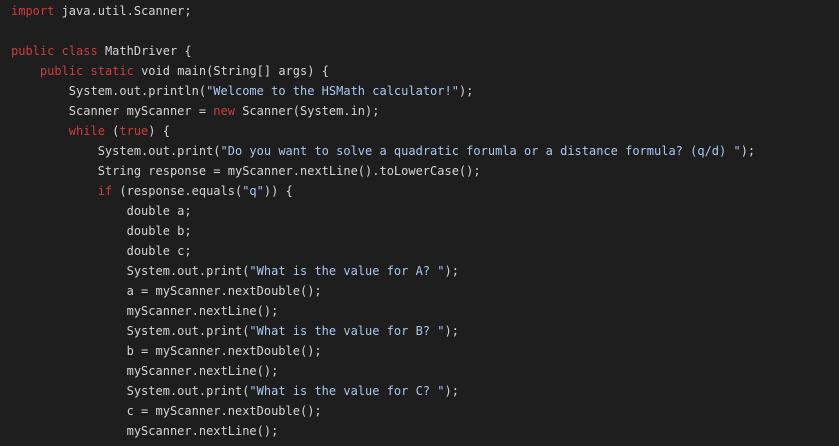 This screenshot has height=446, width=839. I want to click on code-line: a = myScanner.nextDouble();, so click(419, 291).